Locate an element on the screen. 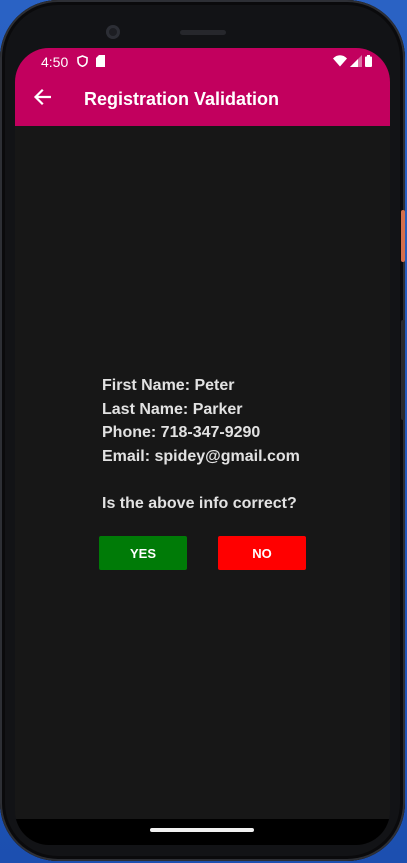 Image resolution: width=407 pixels, height=863 pixels. navigation-gesture-bar is located at coordinates (202, 832).